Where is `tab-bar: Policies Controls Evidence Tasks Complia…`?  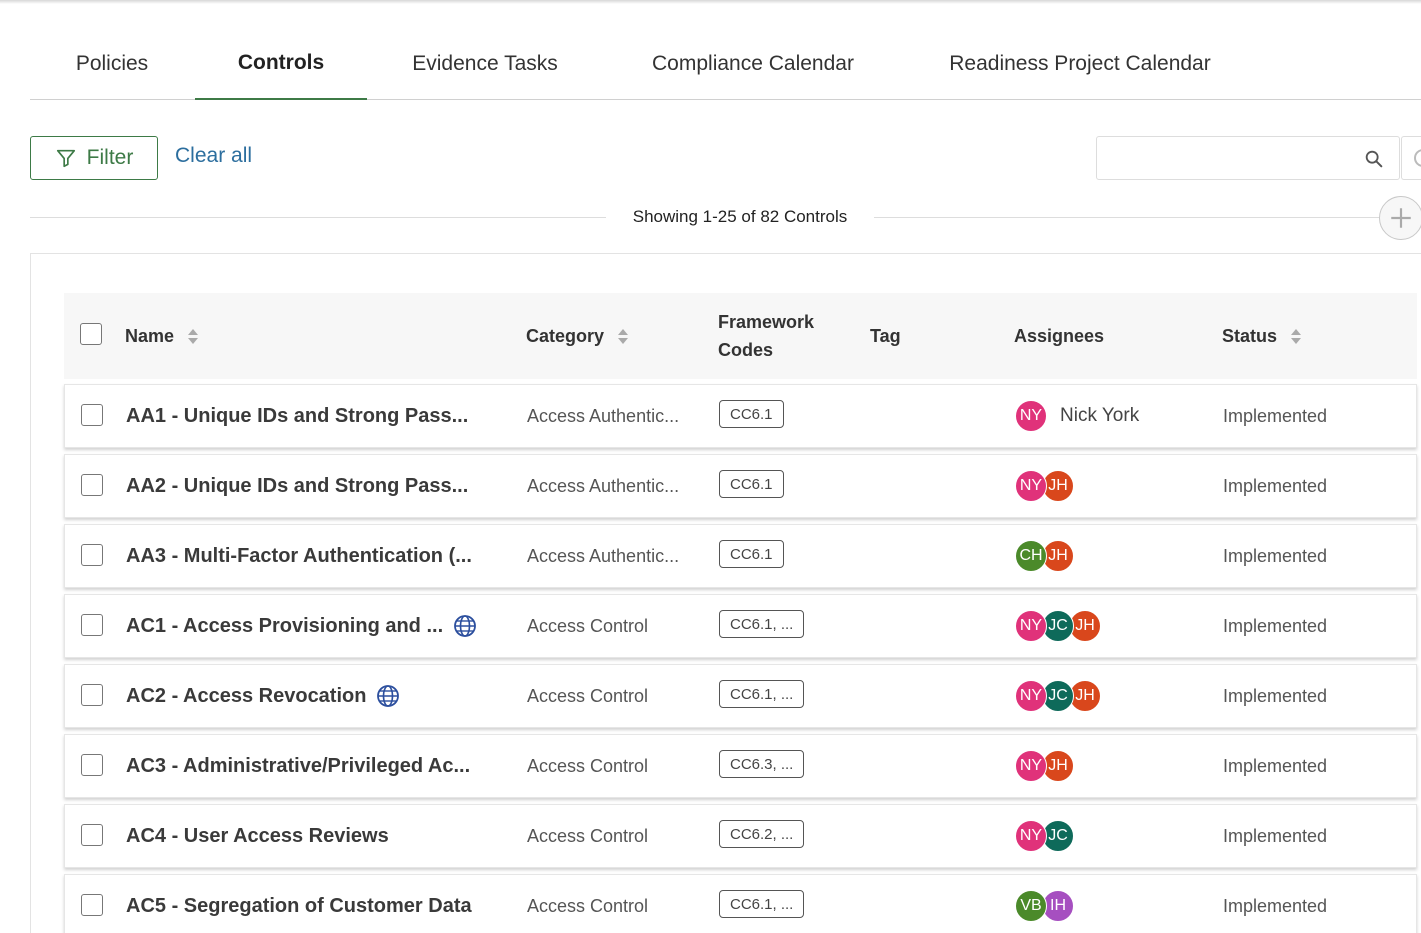 tab-bar: Policies Controls Evidence Tasks Complia… is located at coordinates (725, 64).